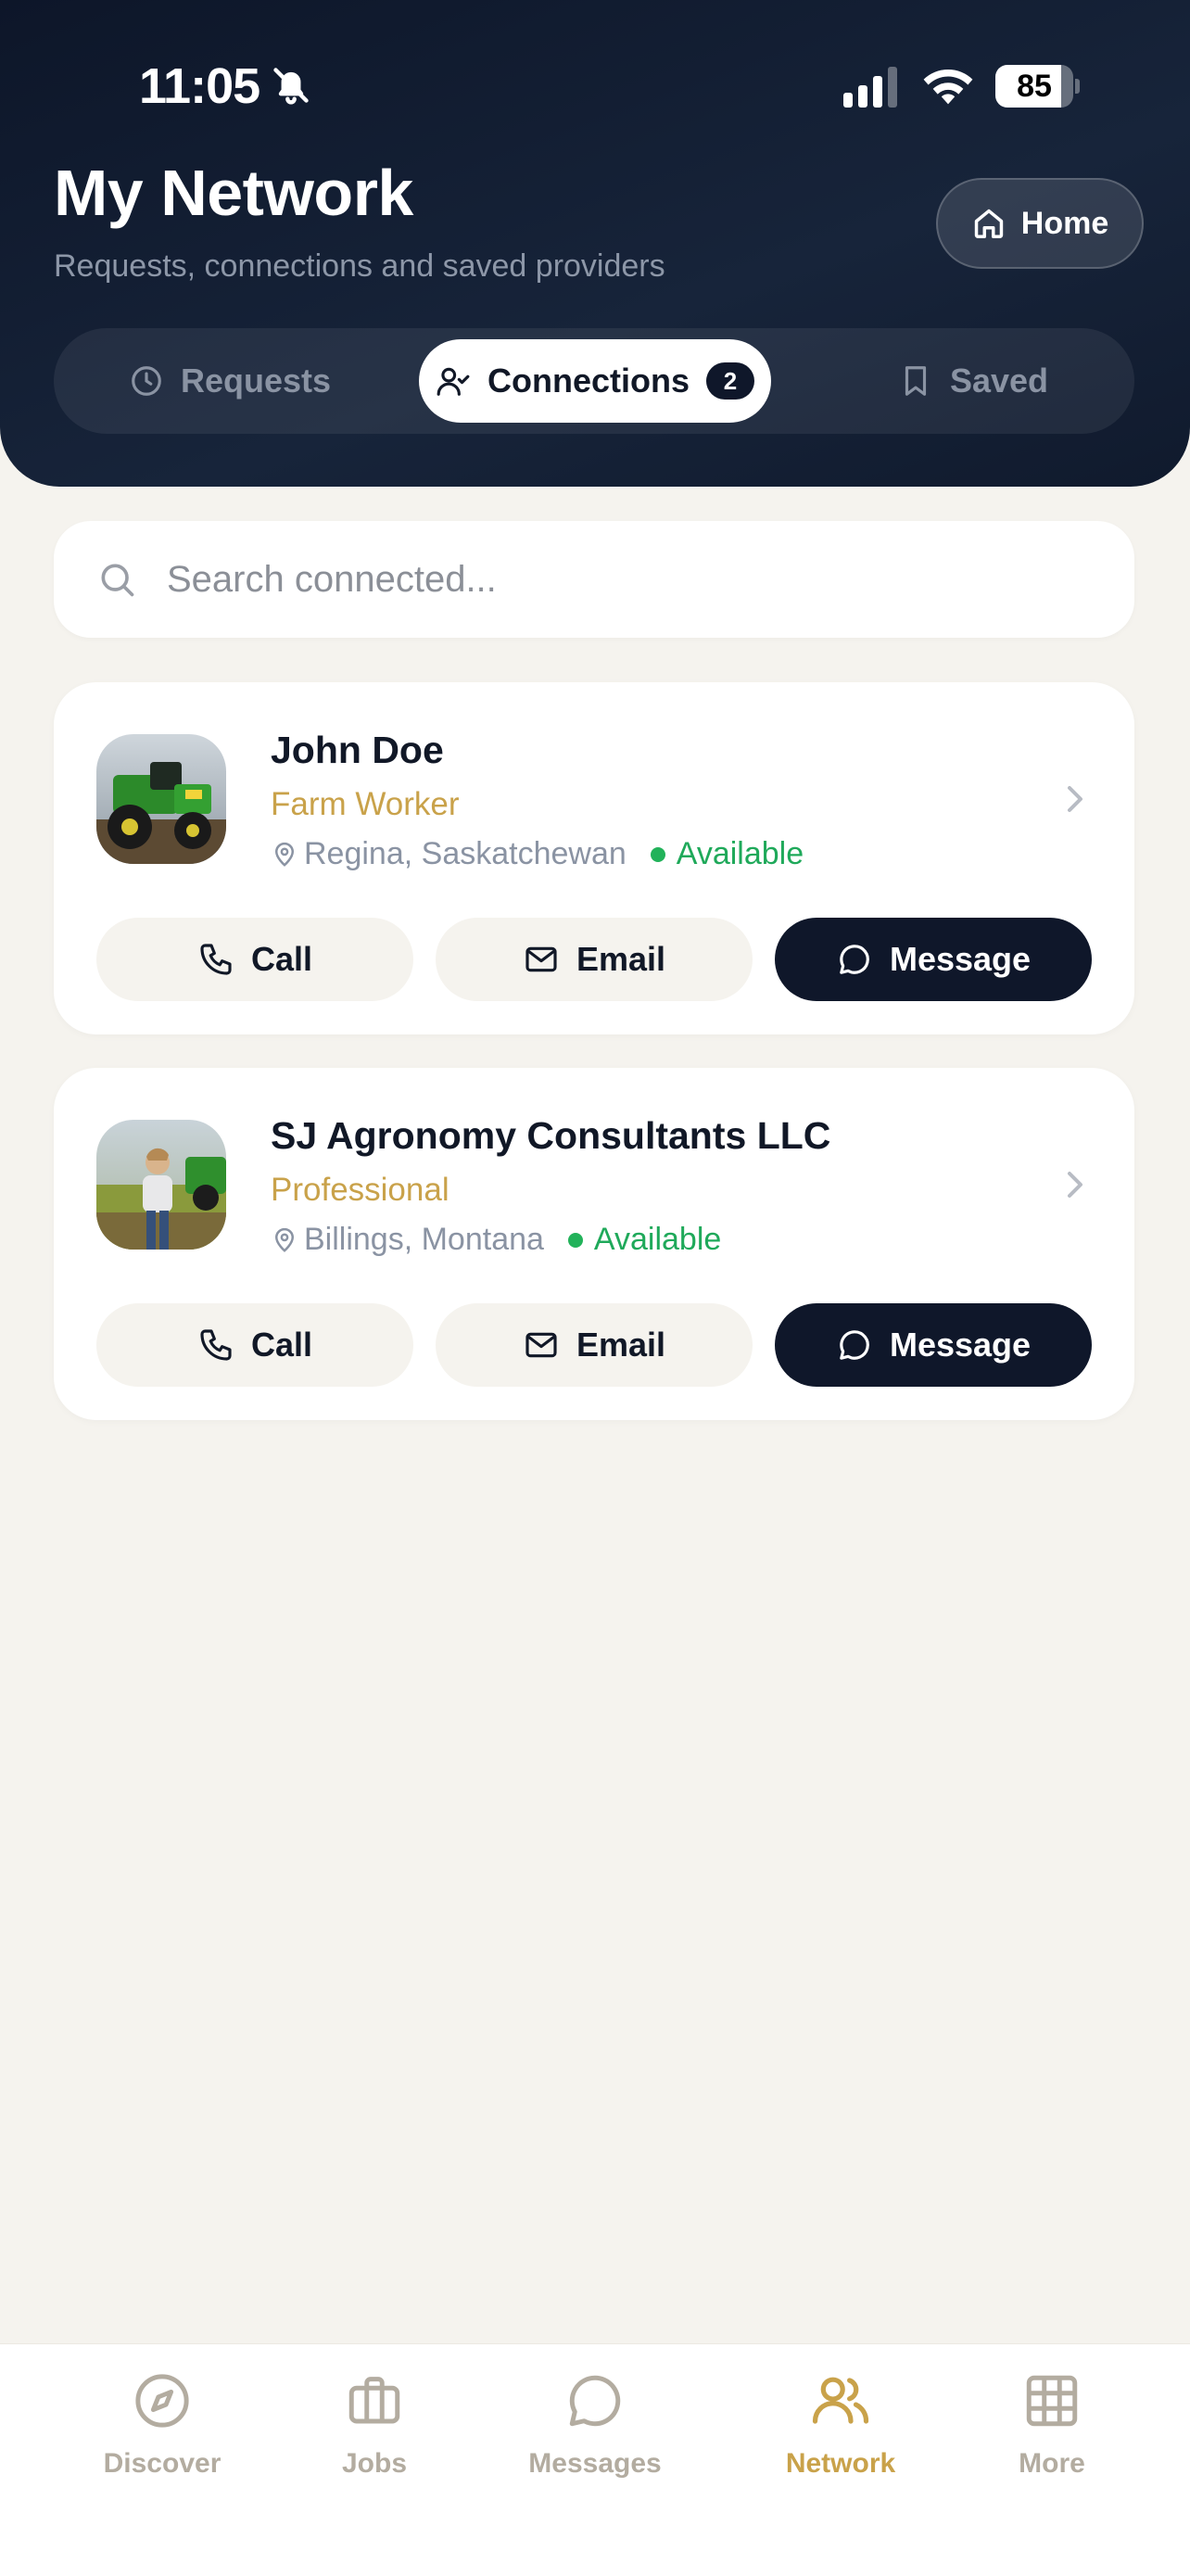 This screenshot has width=1190, height=2576. What do you see at coordinates (730, 381) in the screenshot?
I see `connections-count-badge: 2` at bounding box center [730, 381].